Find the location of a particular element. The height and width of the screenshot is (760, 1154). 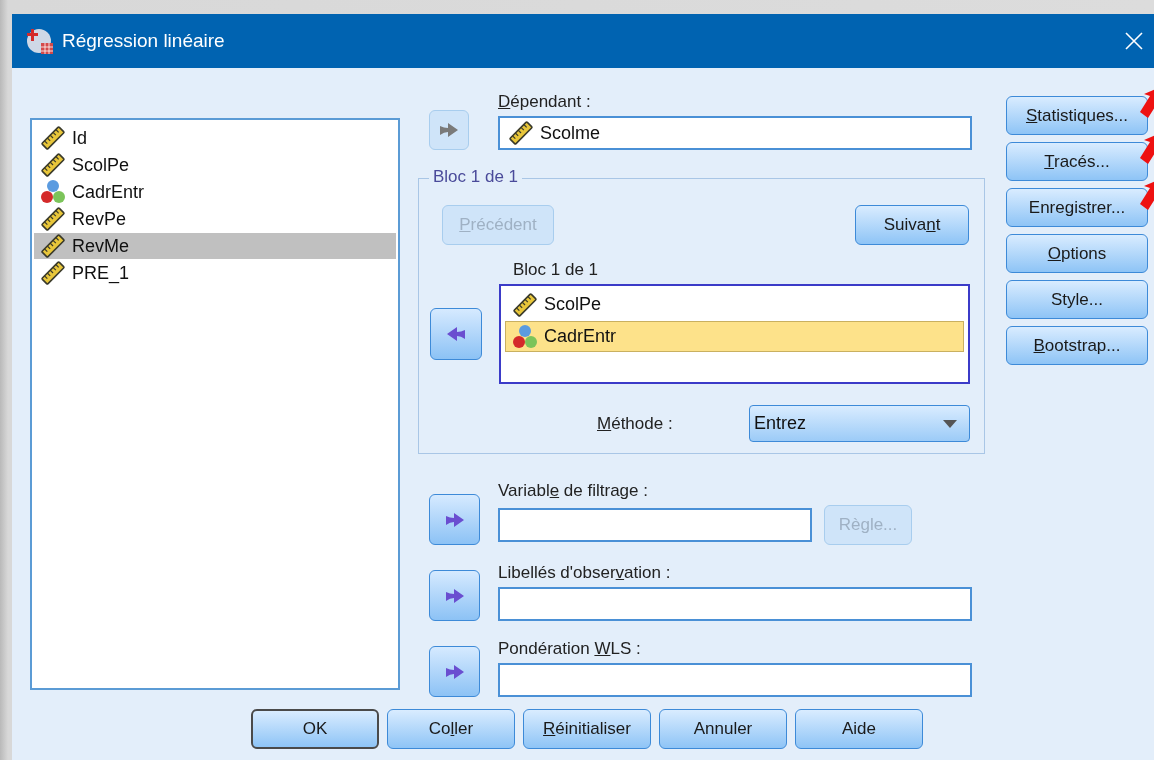

field-label: Libellés d'observation : is located at coordinates (585, 573).